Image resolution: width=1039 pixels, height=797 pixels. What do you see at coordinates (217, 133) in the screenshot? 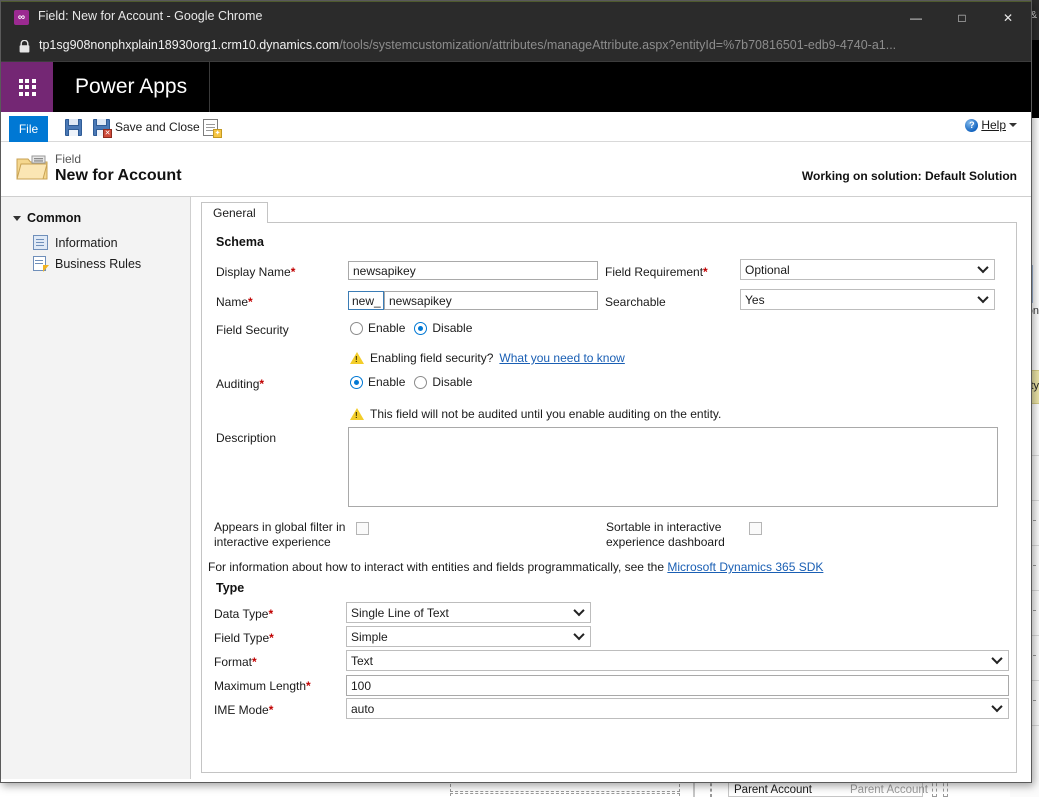
I see `new-badge-icon: ✦` at bounding box center [217, 133].